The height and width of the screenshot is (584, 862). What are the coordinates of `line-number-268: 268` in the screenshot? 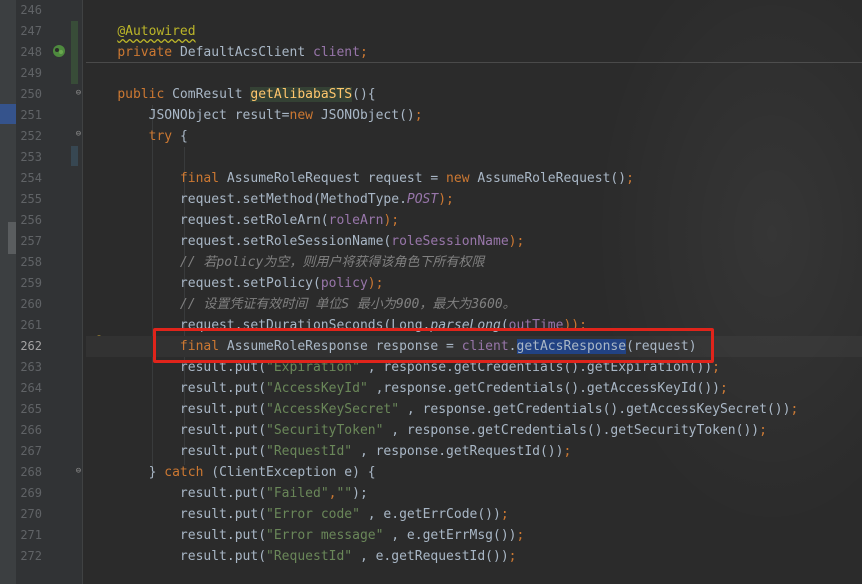 It's located at (29, 472).